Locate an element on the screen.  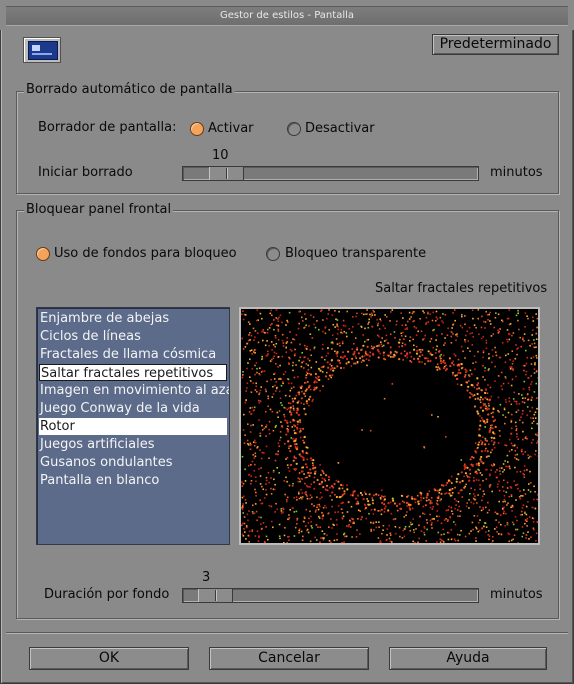
radio-transparent-lock is located at coordinates (273, 254).